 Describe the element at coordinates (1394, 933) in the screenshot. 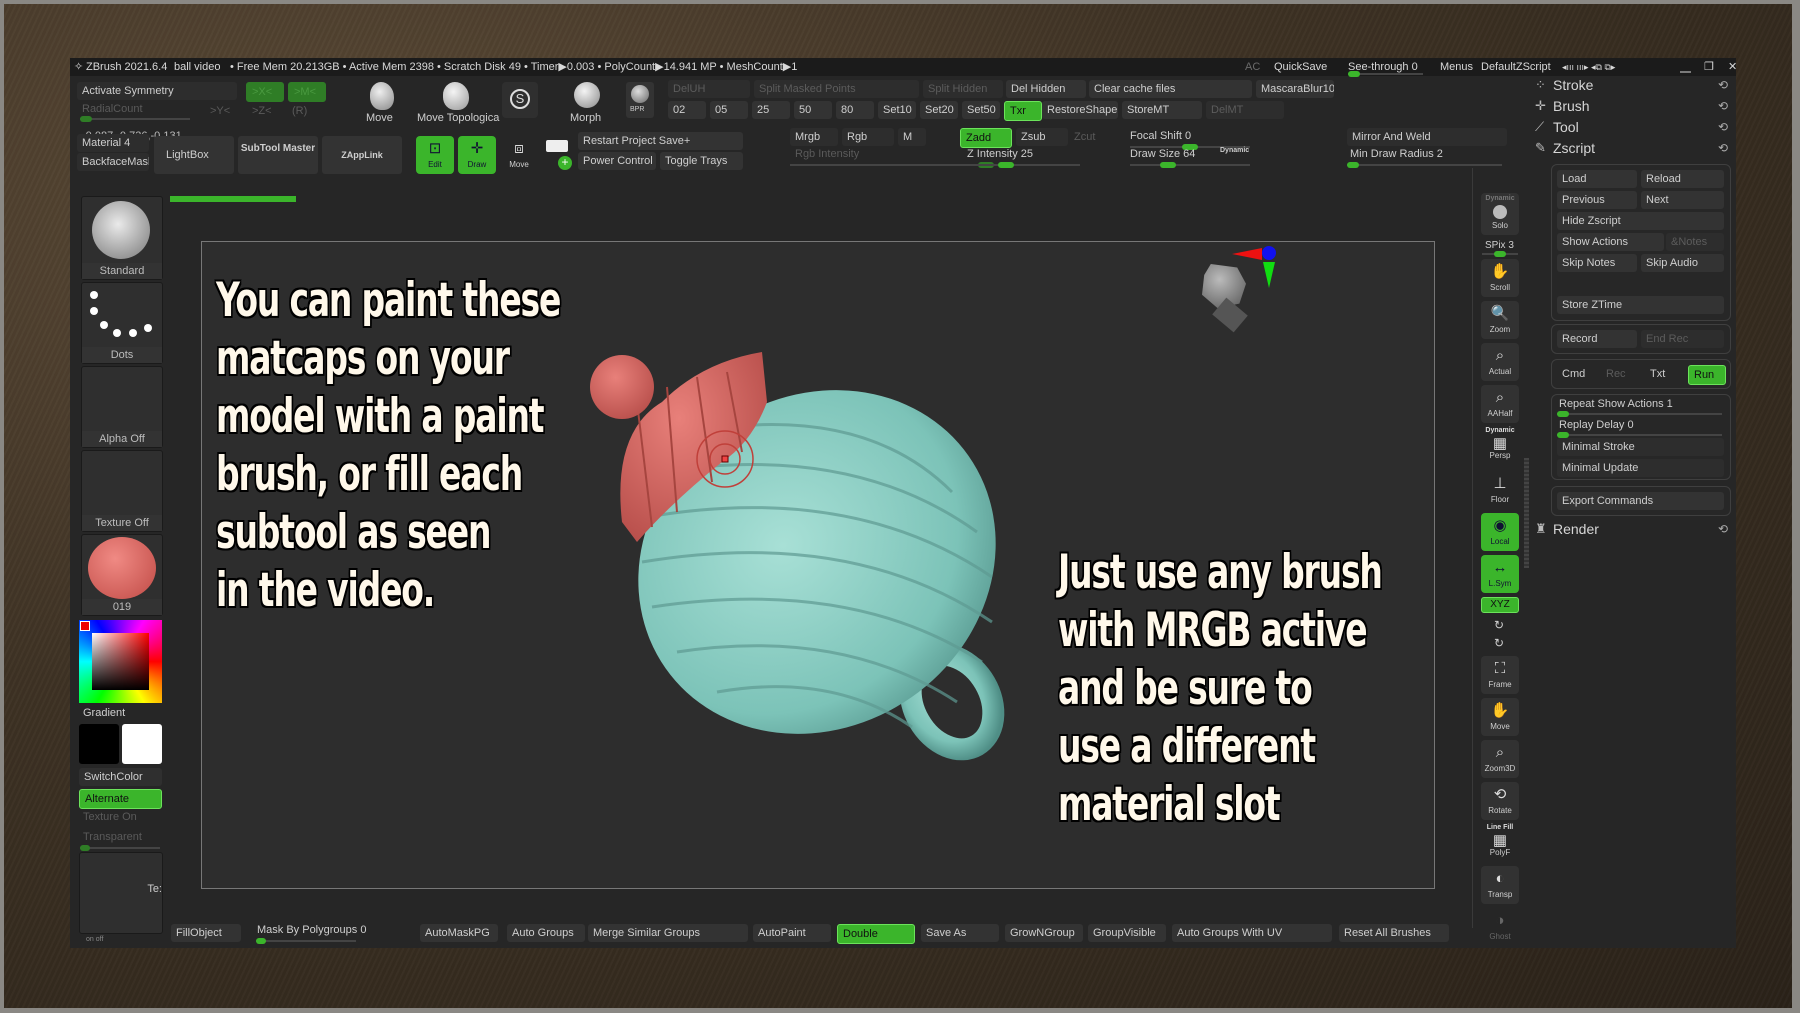

I see `reset-all-brushes-button: Reset All Brushes` at that location.